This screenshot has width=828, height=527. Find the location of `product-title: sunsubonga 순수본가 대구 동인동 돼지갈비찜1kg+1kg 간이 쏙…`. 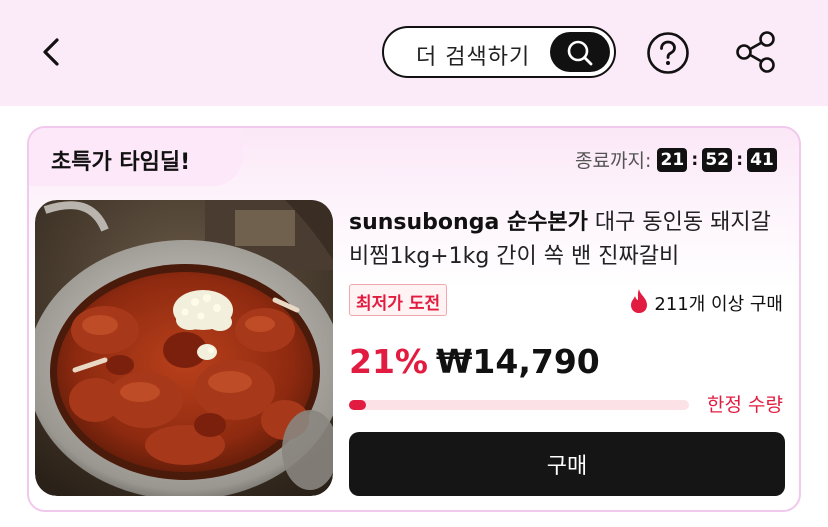

product-title: sunsubonga 순수본가 대구 동인동 돼지갈비찜1kg+1kg 간이 쏙… is located at coordinates (569, 240).